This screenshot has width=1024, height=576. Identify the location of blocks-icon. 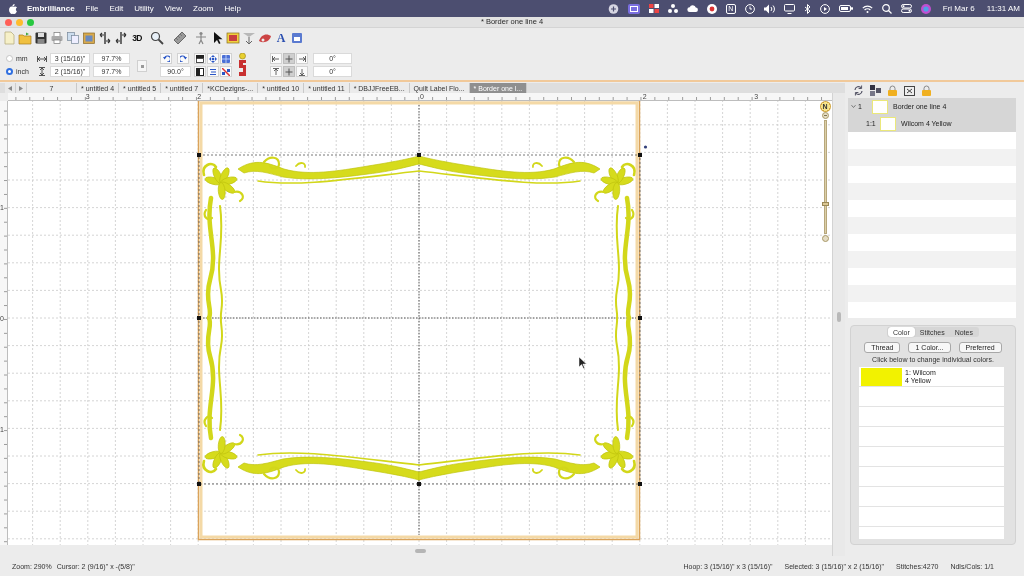
(875, 90).